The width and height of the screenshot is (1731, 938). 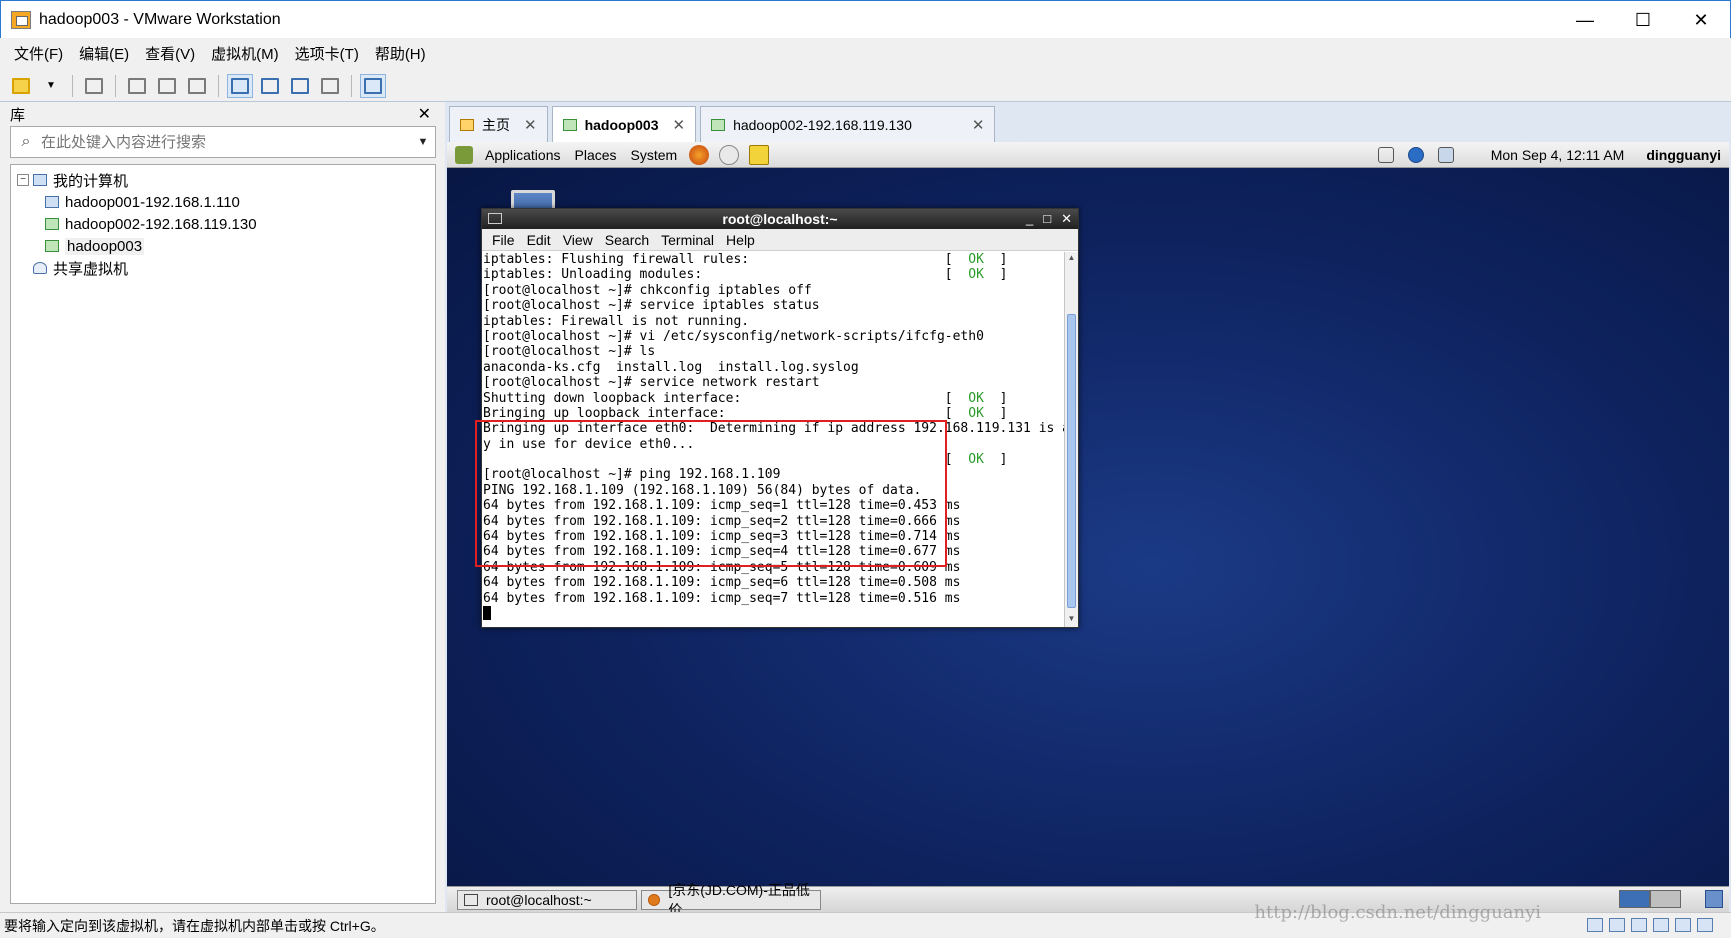 What do you see at coordinates (1683, 925) in the screenshot?
I see `sound-icon` at bounding box center [1683, 925].